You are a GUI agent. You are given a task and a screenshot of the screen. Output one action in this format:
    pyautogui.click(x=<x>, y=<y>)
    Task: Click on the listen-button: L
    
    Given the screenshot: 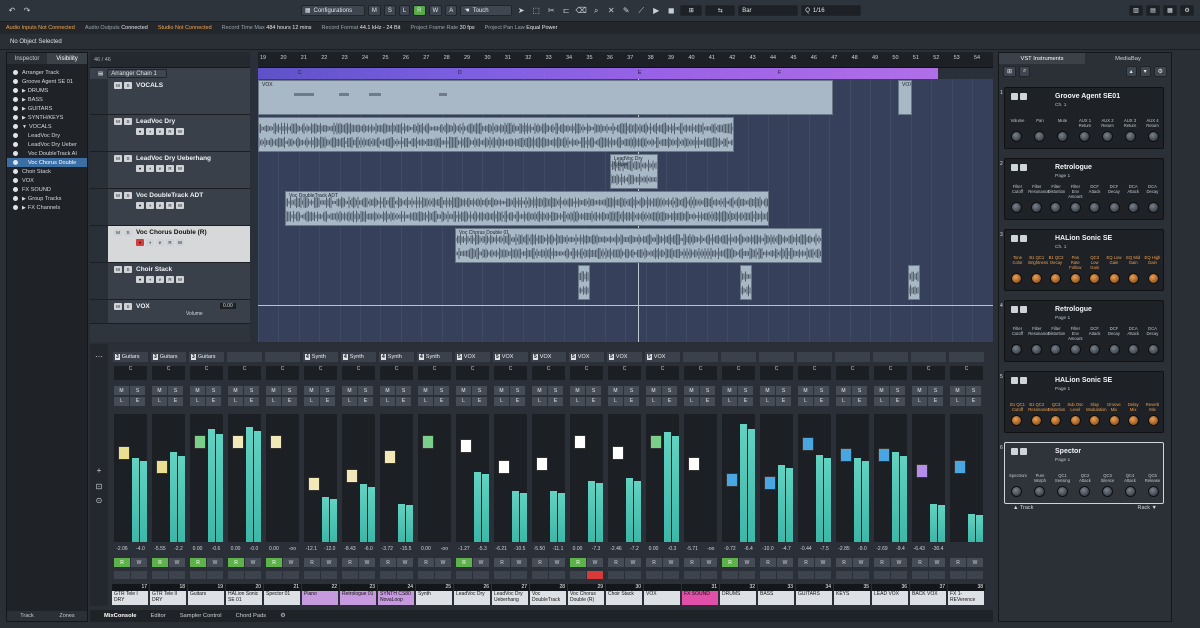 What is the action you would take?
    pyautogui.click(x=501, y=401)
    